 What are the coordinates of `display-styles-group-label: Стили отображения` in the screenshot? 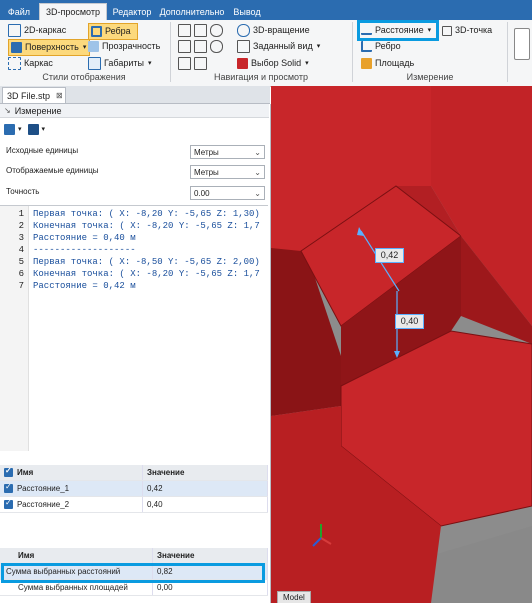 It's located at (84, 77).